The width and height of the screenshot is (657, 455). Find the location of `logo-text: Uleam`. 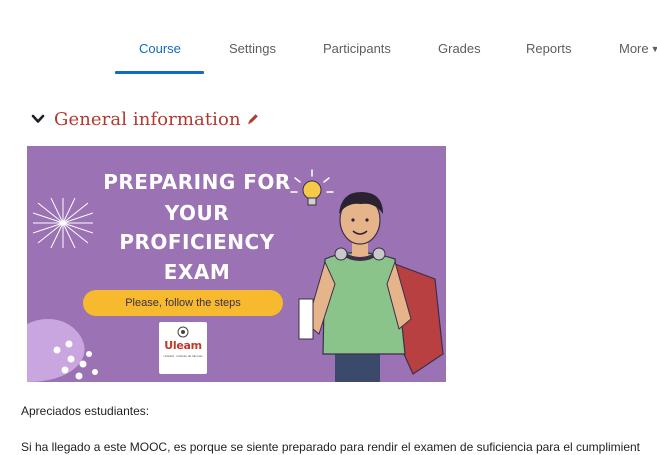

logo-text: Uleam is located at coordinates (183, 345).